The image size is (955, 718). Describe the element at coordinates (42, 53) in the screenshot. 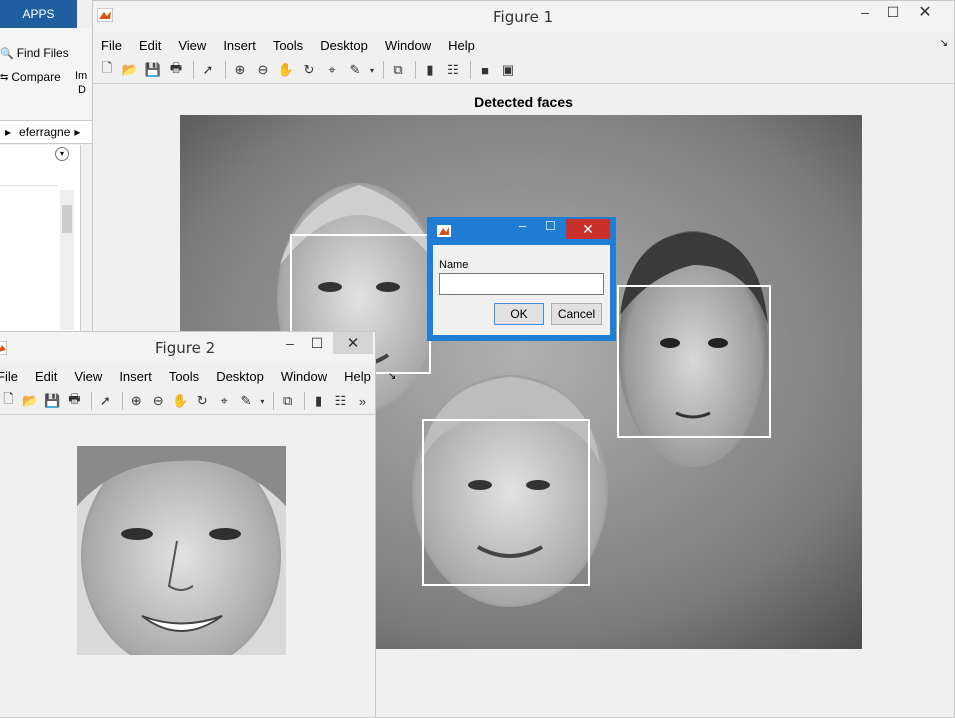

I see `find-files-label: Find Files` at that location.